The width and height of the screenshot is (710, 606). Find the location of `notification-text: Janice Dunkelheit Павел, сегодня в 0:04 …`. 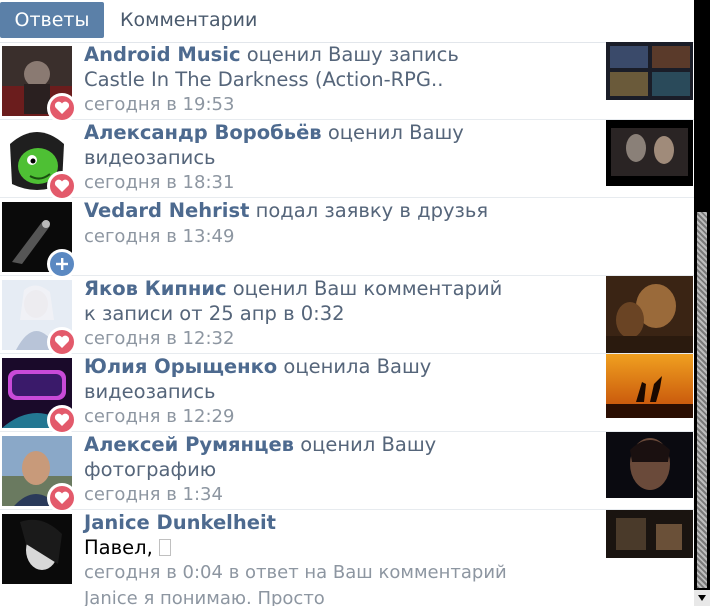

notification-text: Janice Dunkelheit Павел, сегодня в 0:04 … is located at coordinates (341, 558).